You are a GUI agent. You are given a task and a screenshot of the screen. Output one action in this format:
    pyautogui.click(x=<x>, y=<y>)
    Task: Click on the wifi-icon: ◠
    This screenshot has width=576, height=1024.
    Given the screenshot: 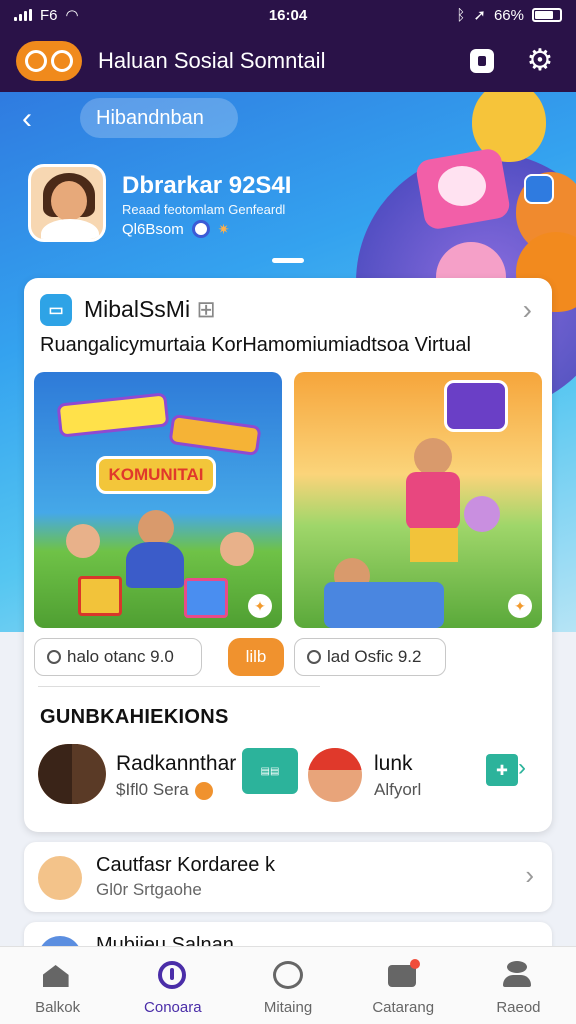 What is the action you would take?
    pyautogui.click(x=72, y=15)
    